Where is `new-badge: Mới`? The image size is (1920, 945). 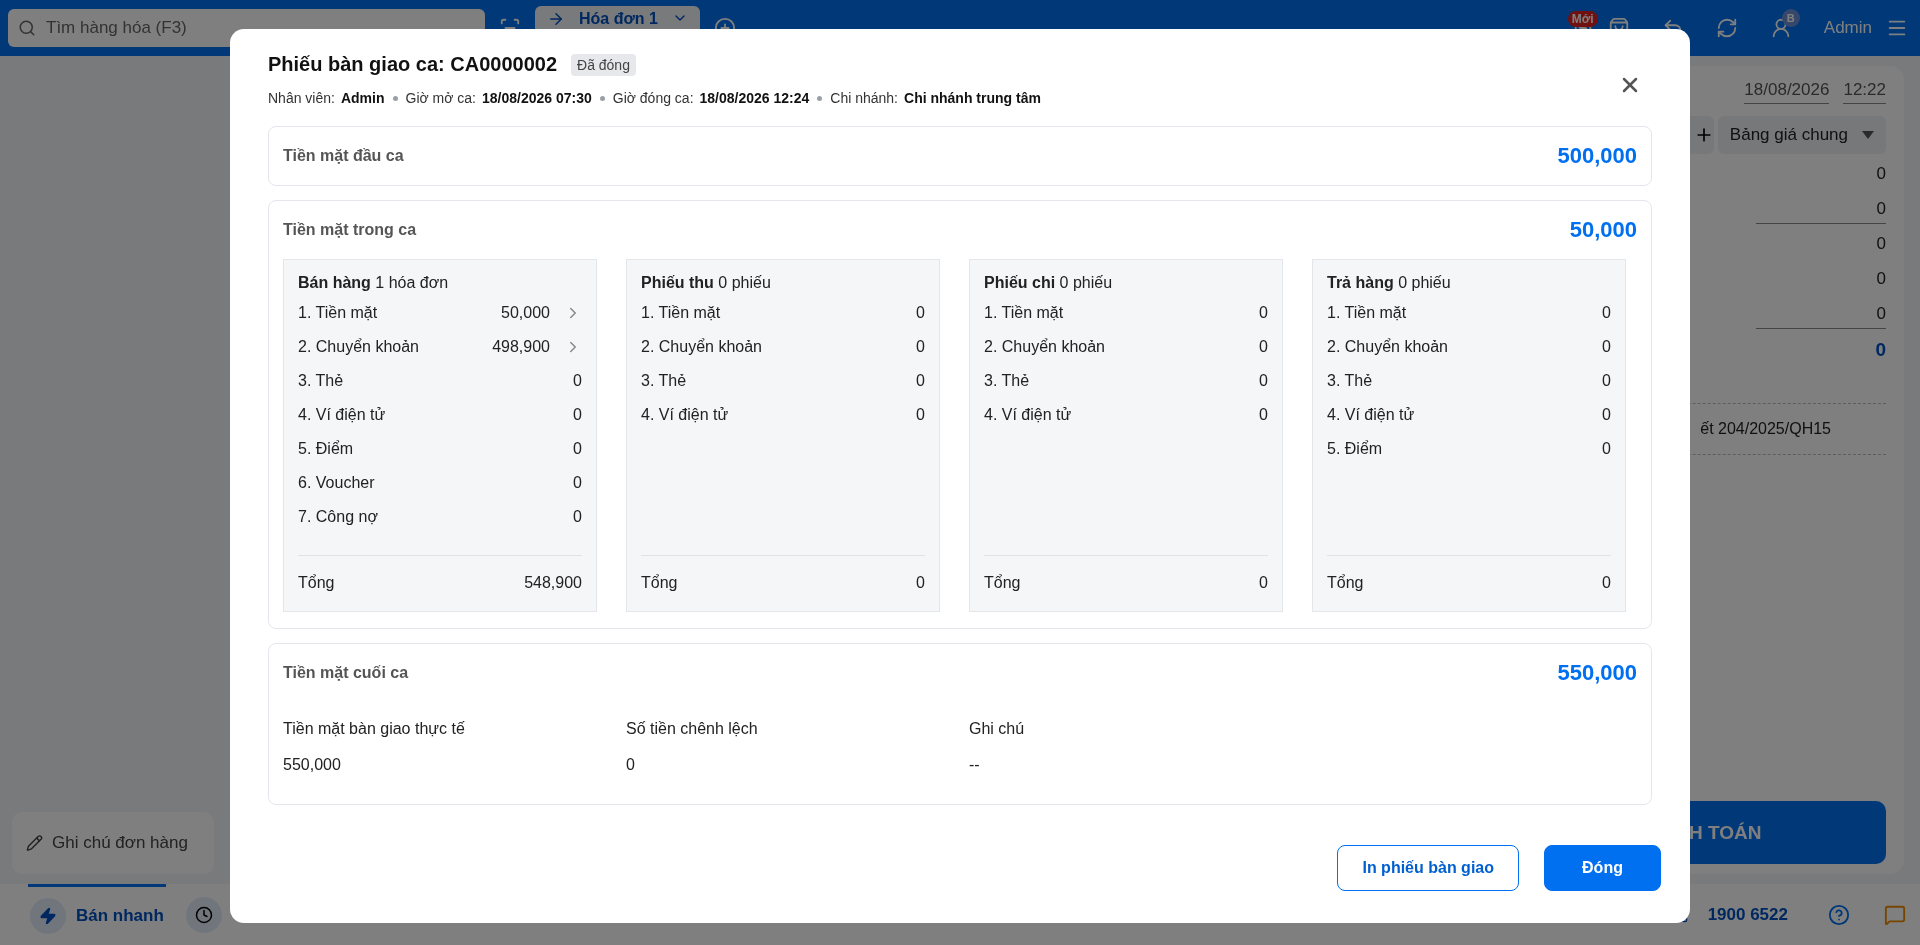 new-badge: Mới is located at coordinates (1582, 19).